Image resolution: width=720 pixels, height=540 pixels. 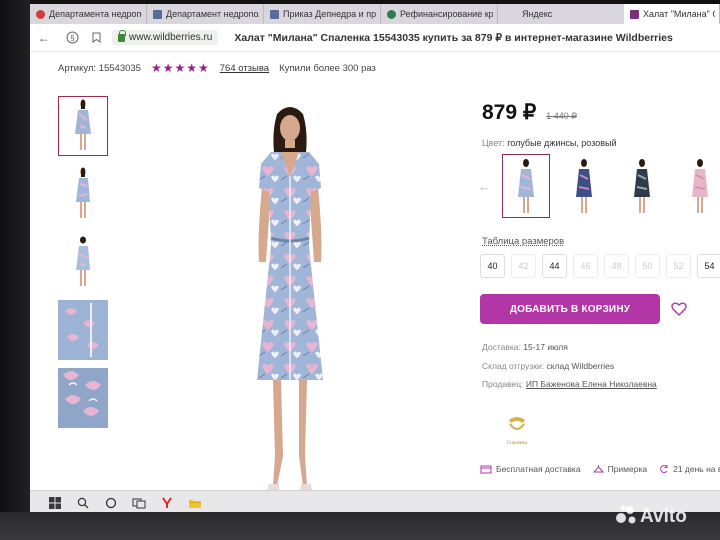 What do you see at coordinates (83, 126) in the screenshot?
I see `thumbnail-front` at bounding box center [83, 126].